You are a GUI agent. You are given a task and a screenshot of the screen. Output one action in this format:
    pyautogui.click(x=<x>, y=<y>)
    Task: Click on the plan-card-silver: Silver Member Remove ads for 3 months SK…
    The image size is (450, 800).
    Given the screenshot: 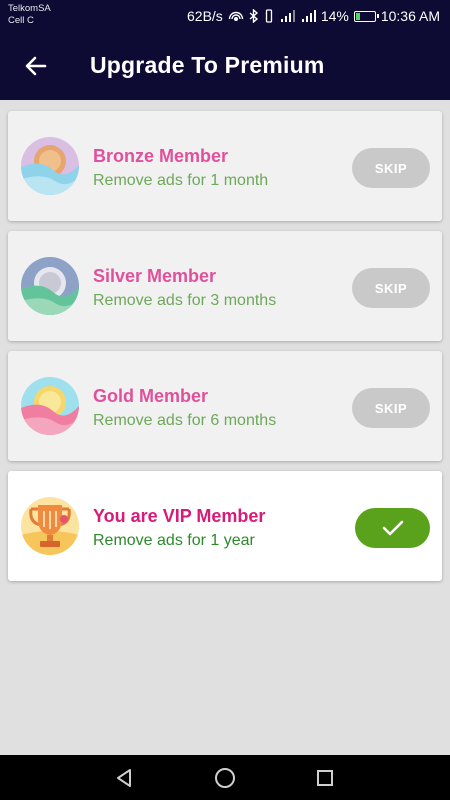 What is the action you would take?
    pyautogui.click(x=225, y=286)
    